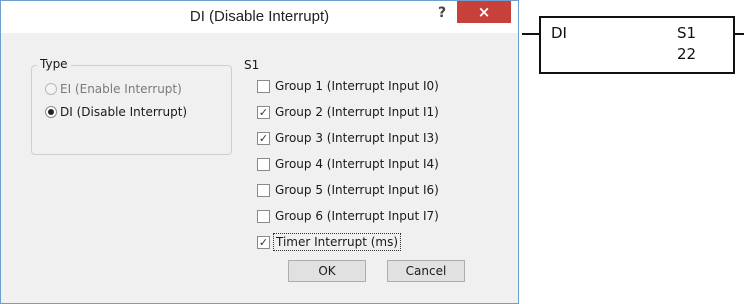  Describe the element at coordinates (530, 34) in the screenshot. I see `ladder-left-rung` at that location.